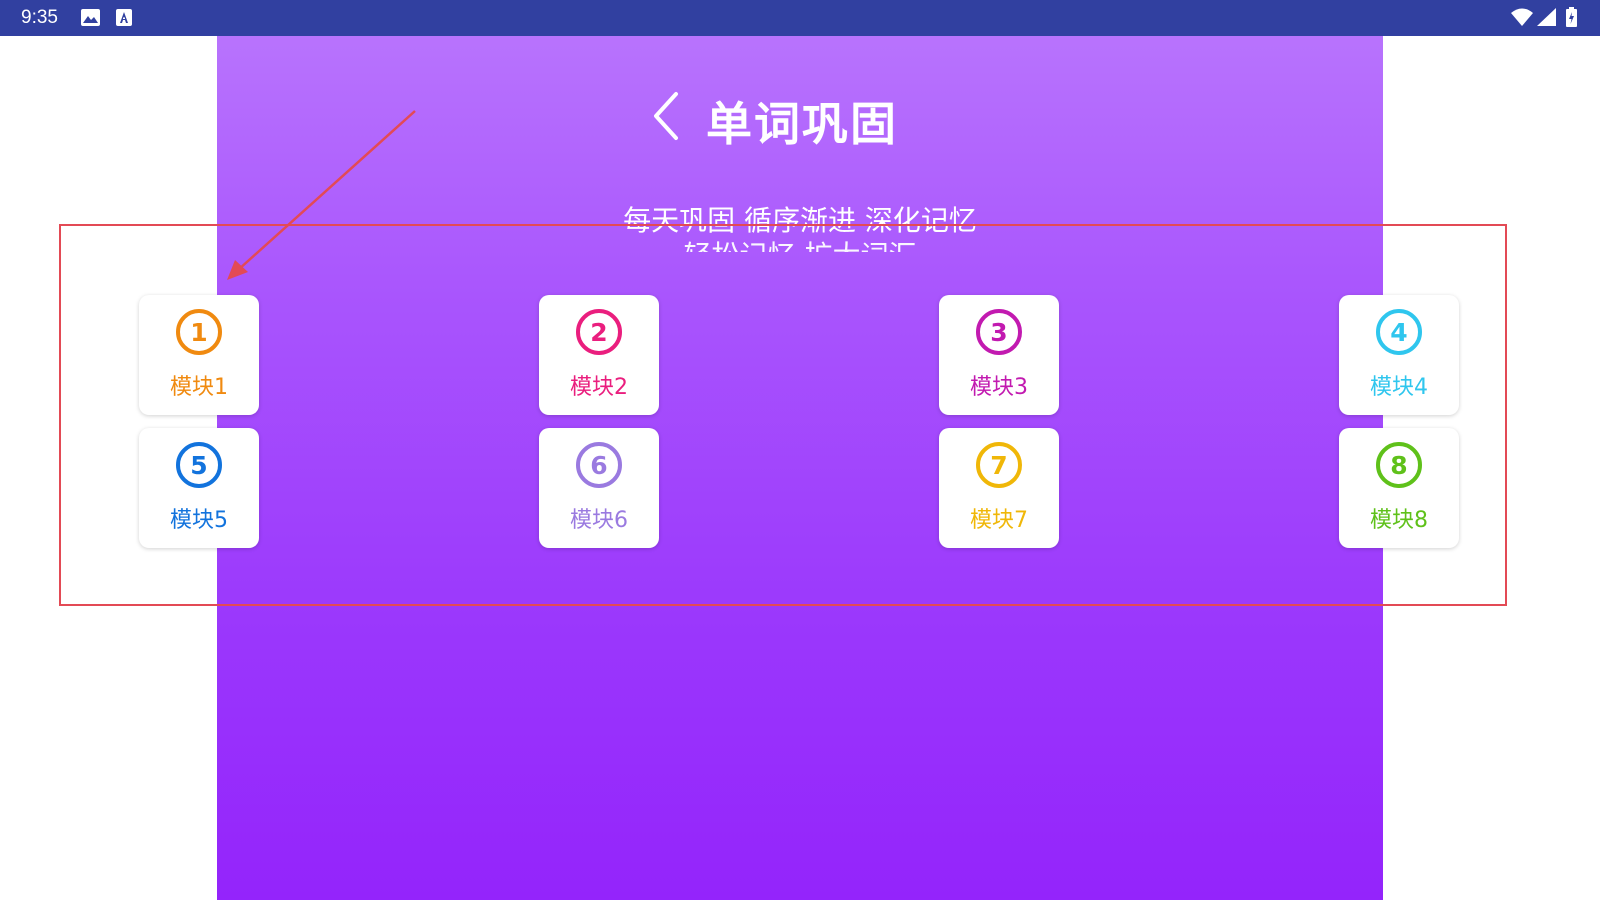  I want to click on module-card-4: 4 模块4, so click(1399, 355).